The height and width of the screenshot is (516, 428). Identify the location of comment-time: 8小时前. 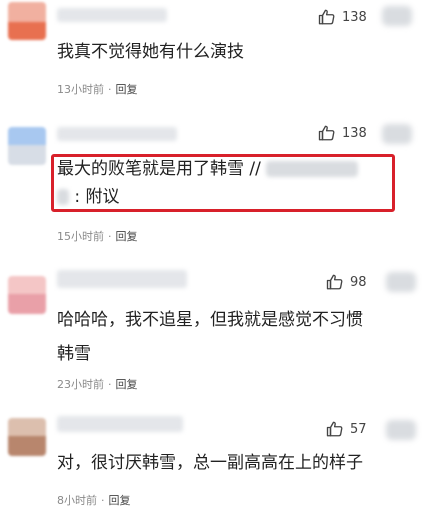
(77, 500).